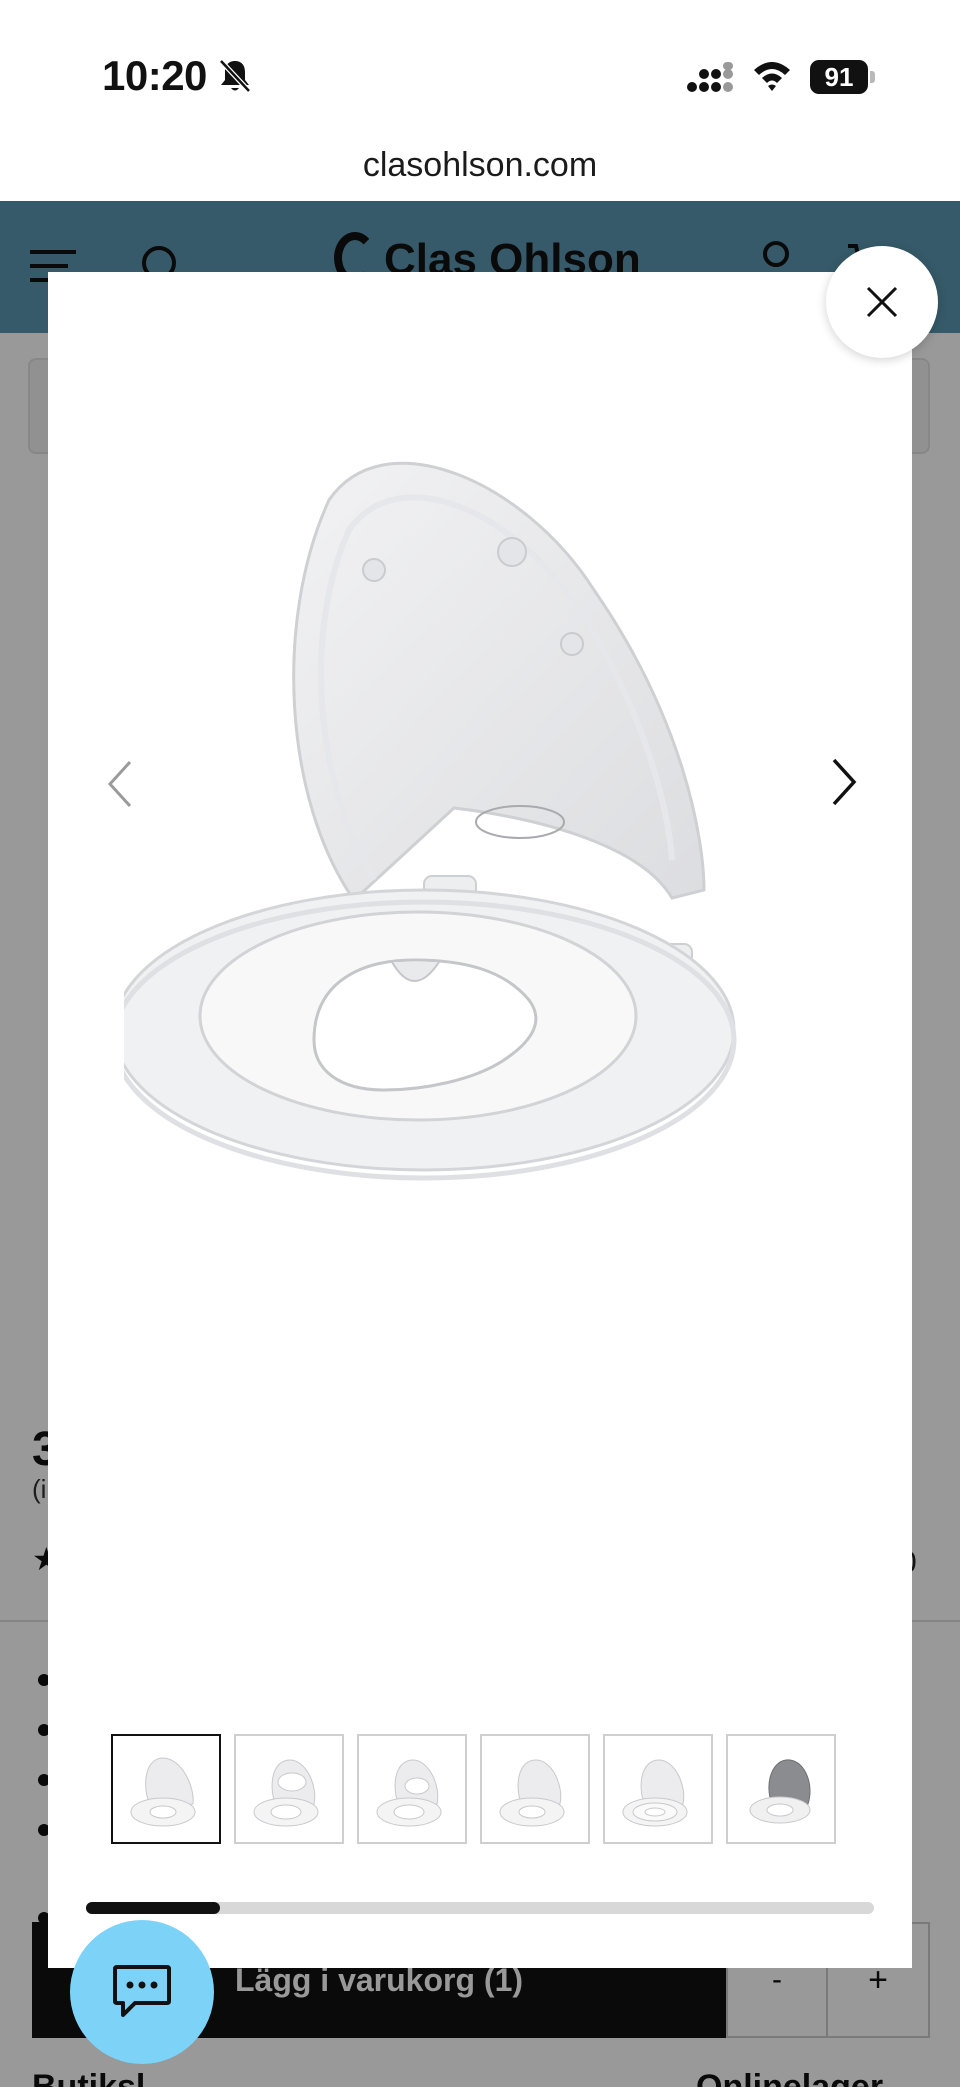  What do you see at coordinates (872, 77) in the screenshot?
I see `battery-cap` at bounding box center [872, 77].